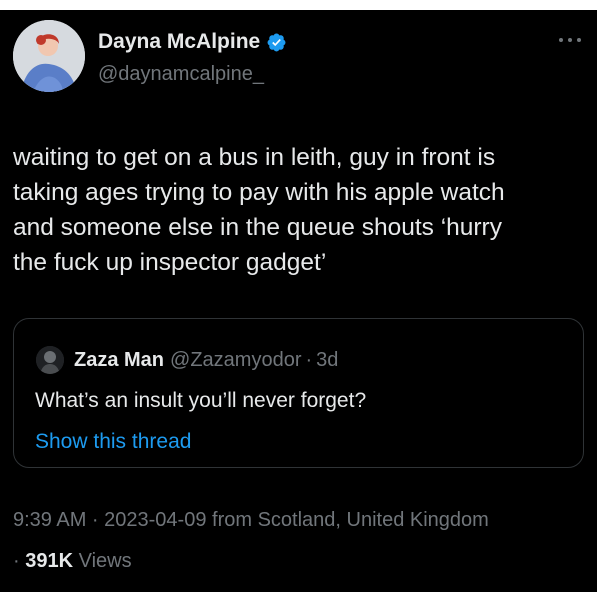 The width and height of the screenshot is (600, 600). I want to click on more-options-icon, so click(570, 40).